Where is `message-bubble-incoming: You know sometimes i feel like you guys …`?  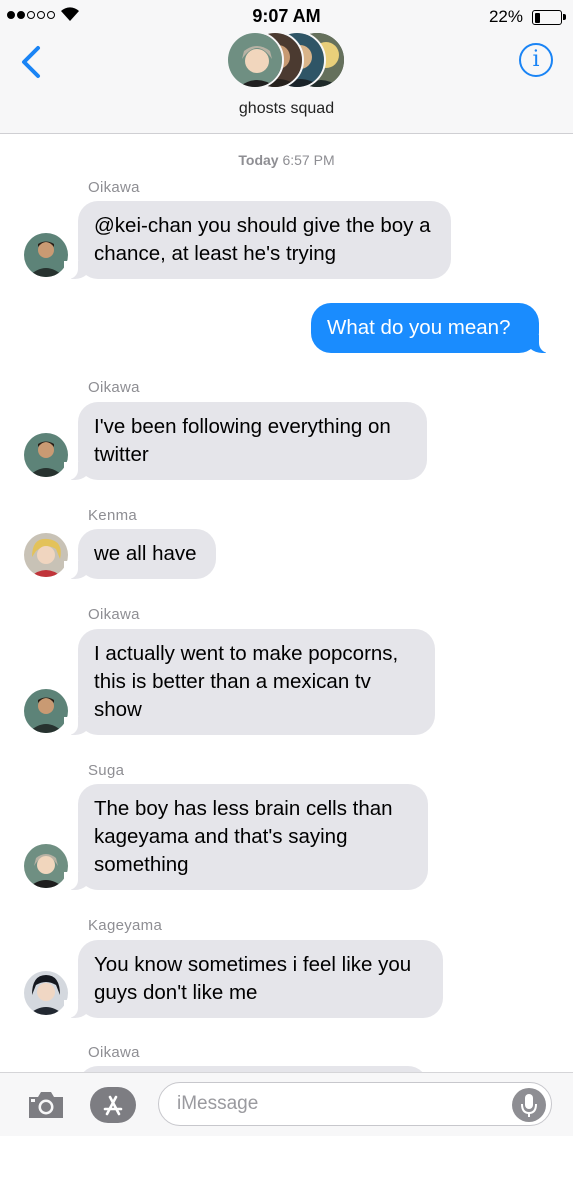 message-bubble-incoming: You know sometimes i feel like you guys … is located at coordinates (253, 979).